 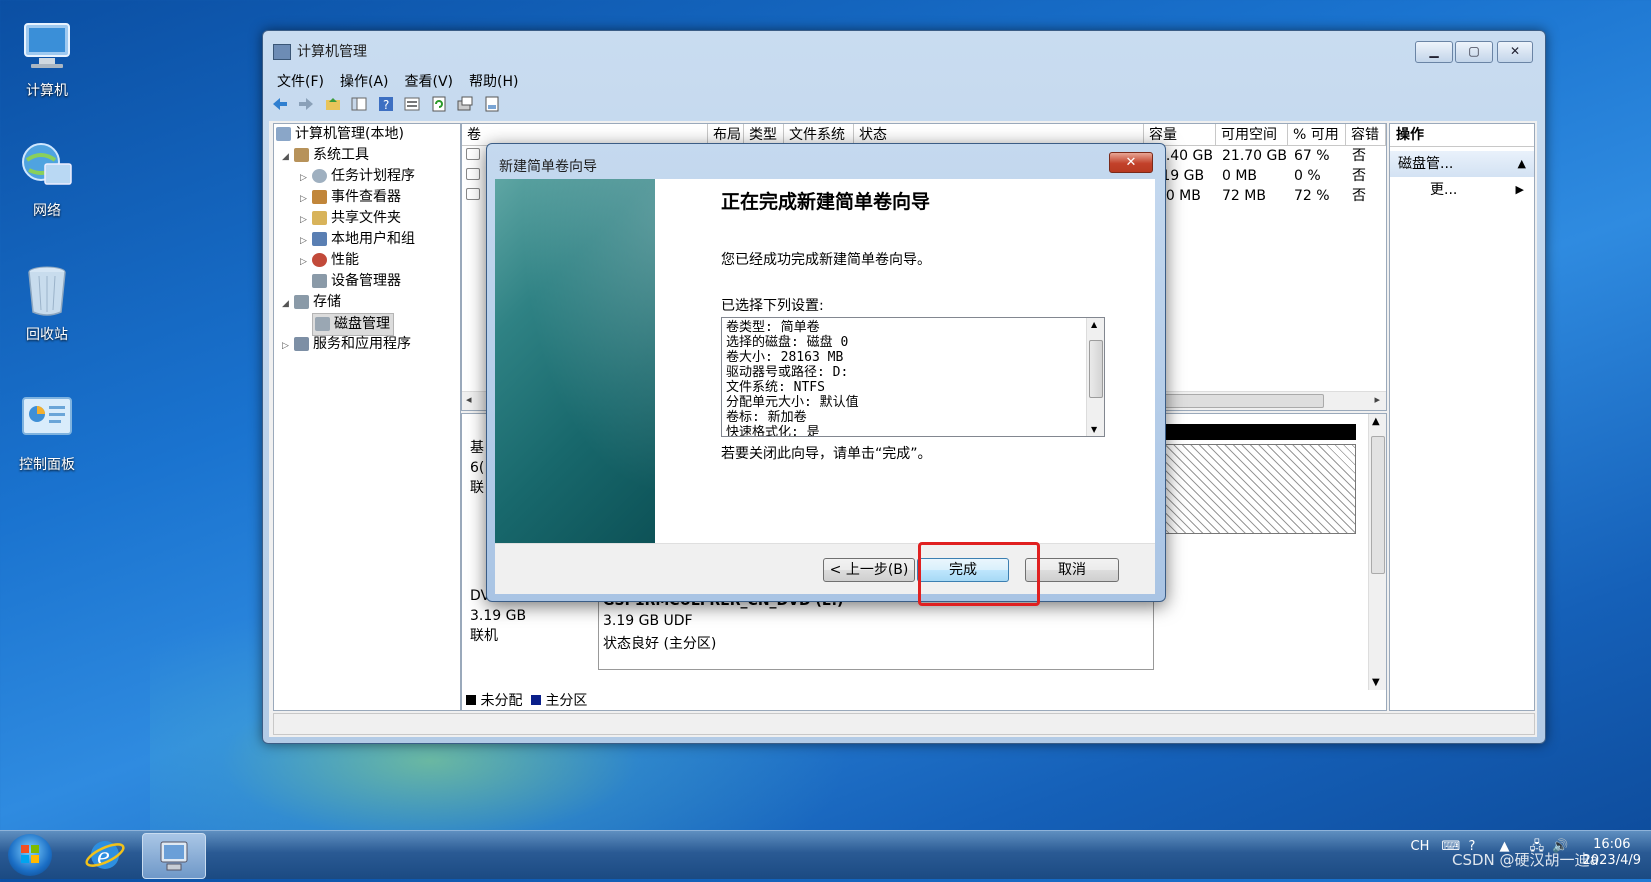 What do you see at coordinates (465, 104) in the screenshot?
I see `export-icon` at bounding box center [465, 104].